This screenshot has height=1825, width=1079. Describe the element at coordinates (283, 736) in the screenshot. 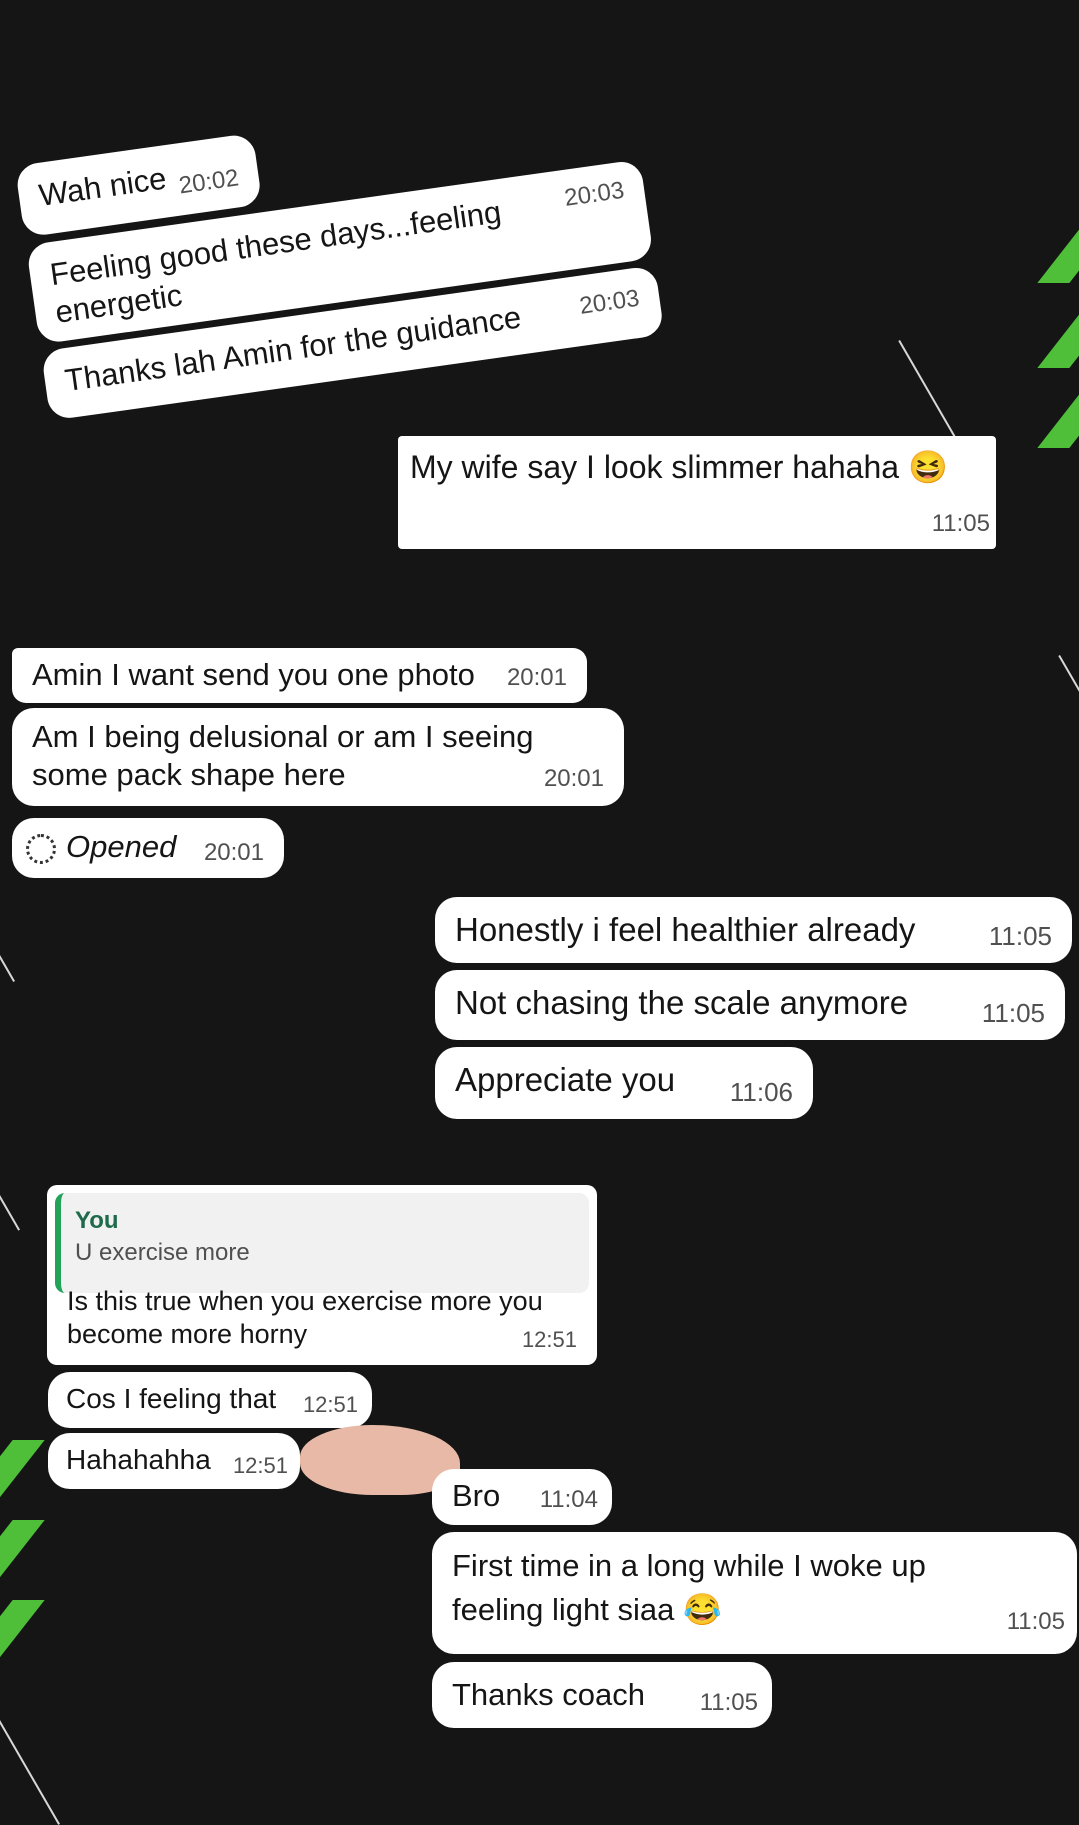

I see `message-text: Am I being delusional or am I seeing` at that location.